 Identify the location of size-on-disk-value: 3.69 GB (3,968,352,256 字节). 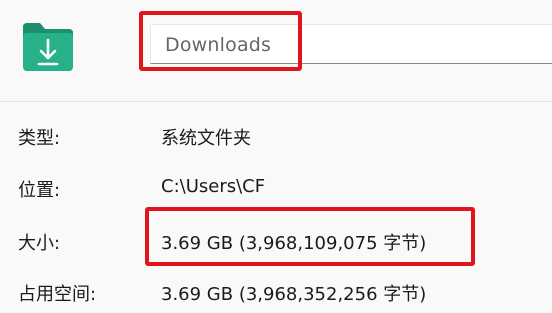
(294, 294).